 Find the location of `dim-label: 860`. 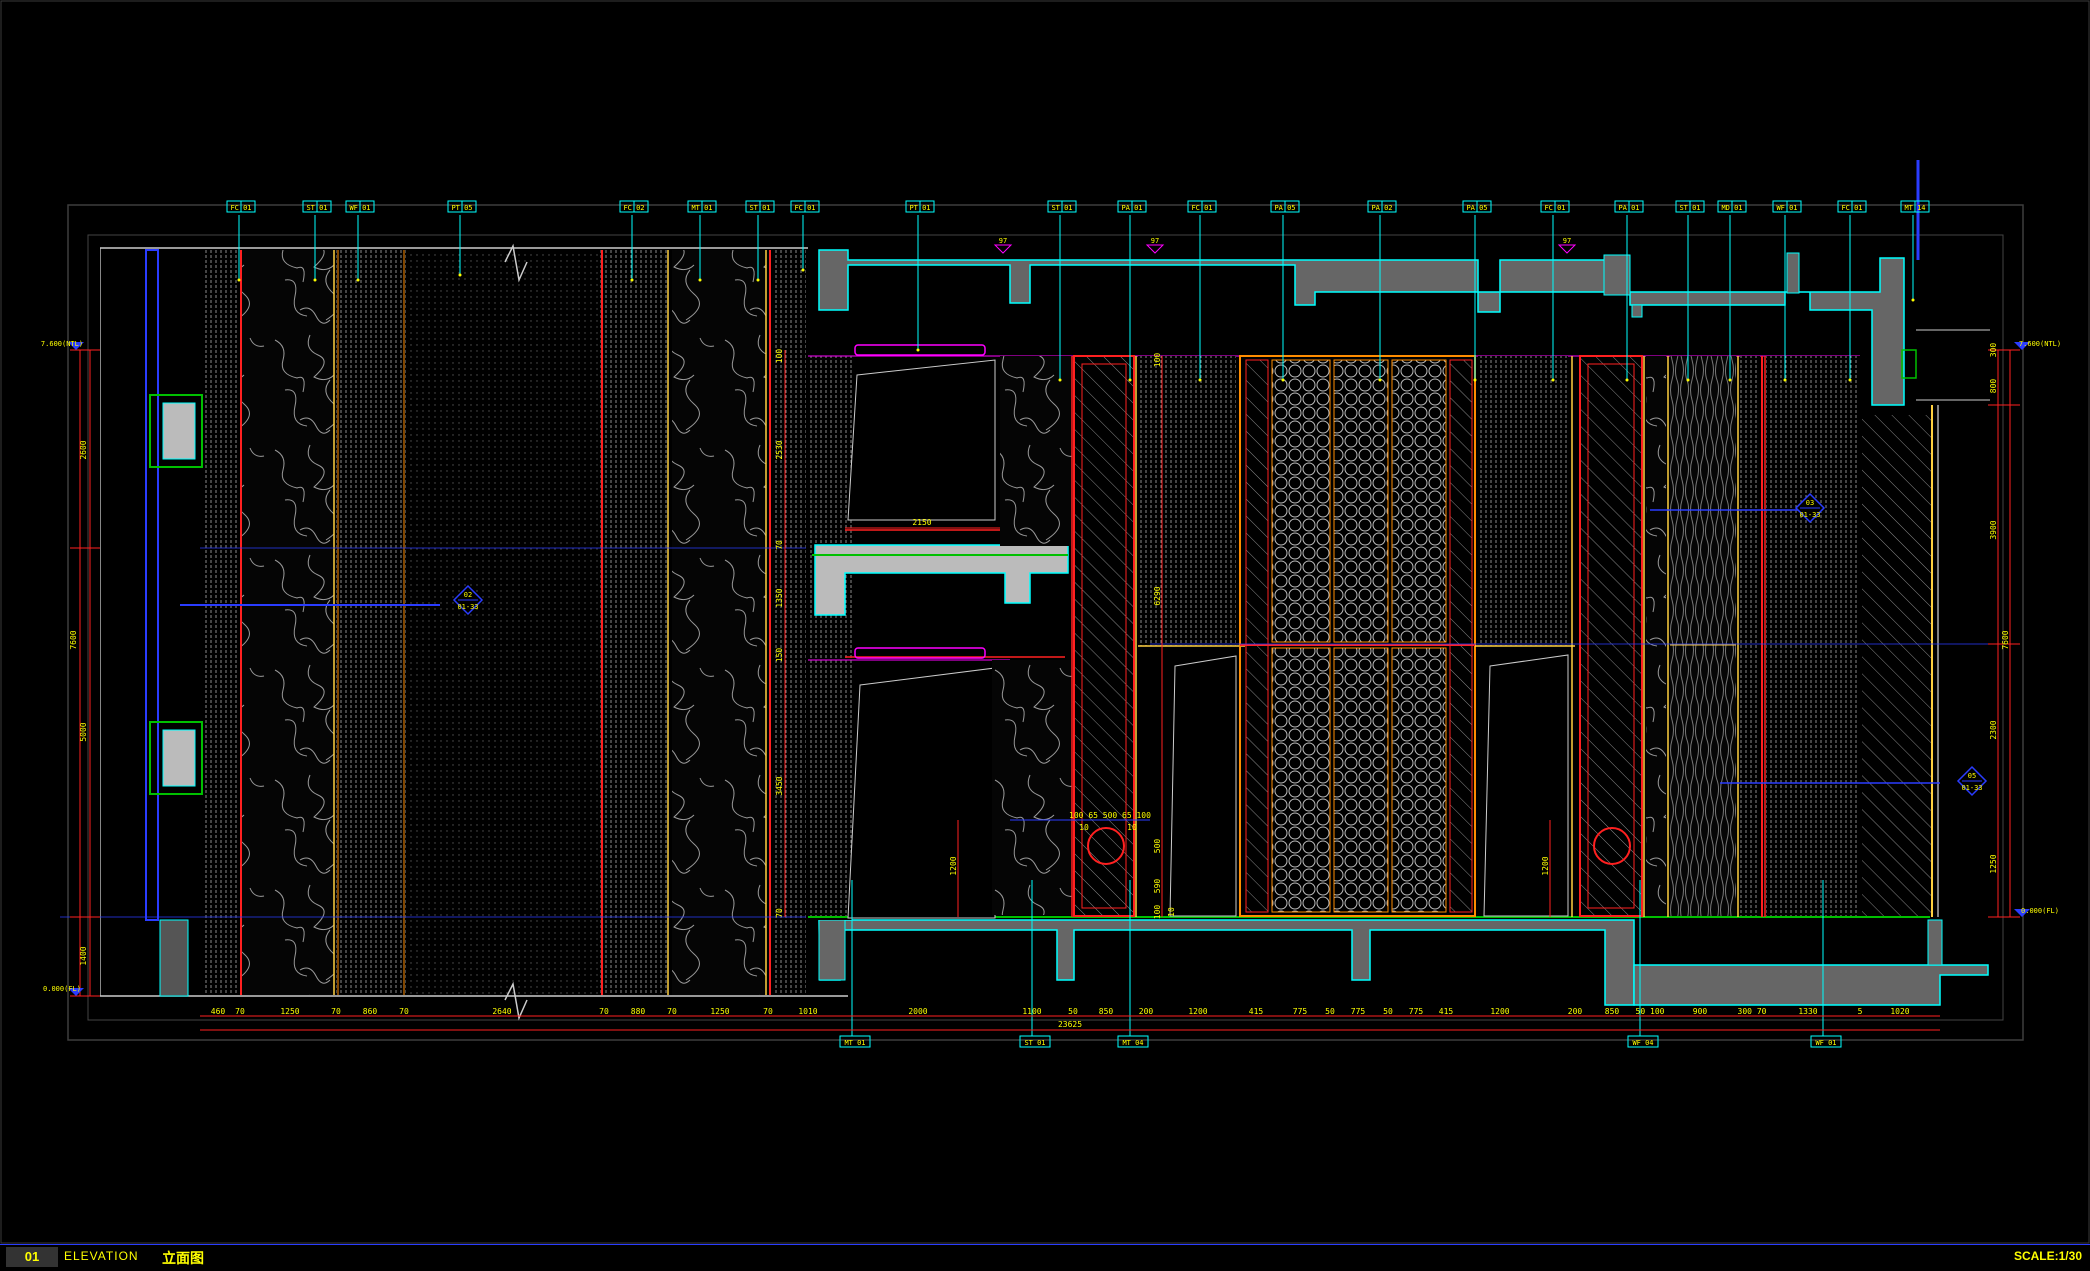

dim-label: 860 is located at coordinates (370, 1011).